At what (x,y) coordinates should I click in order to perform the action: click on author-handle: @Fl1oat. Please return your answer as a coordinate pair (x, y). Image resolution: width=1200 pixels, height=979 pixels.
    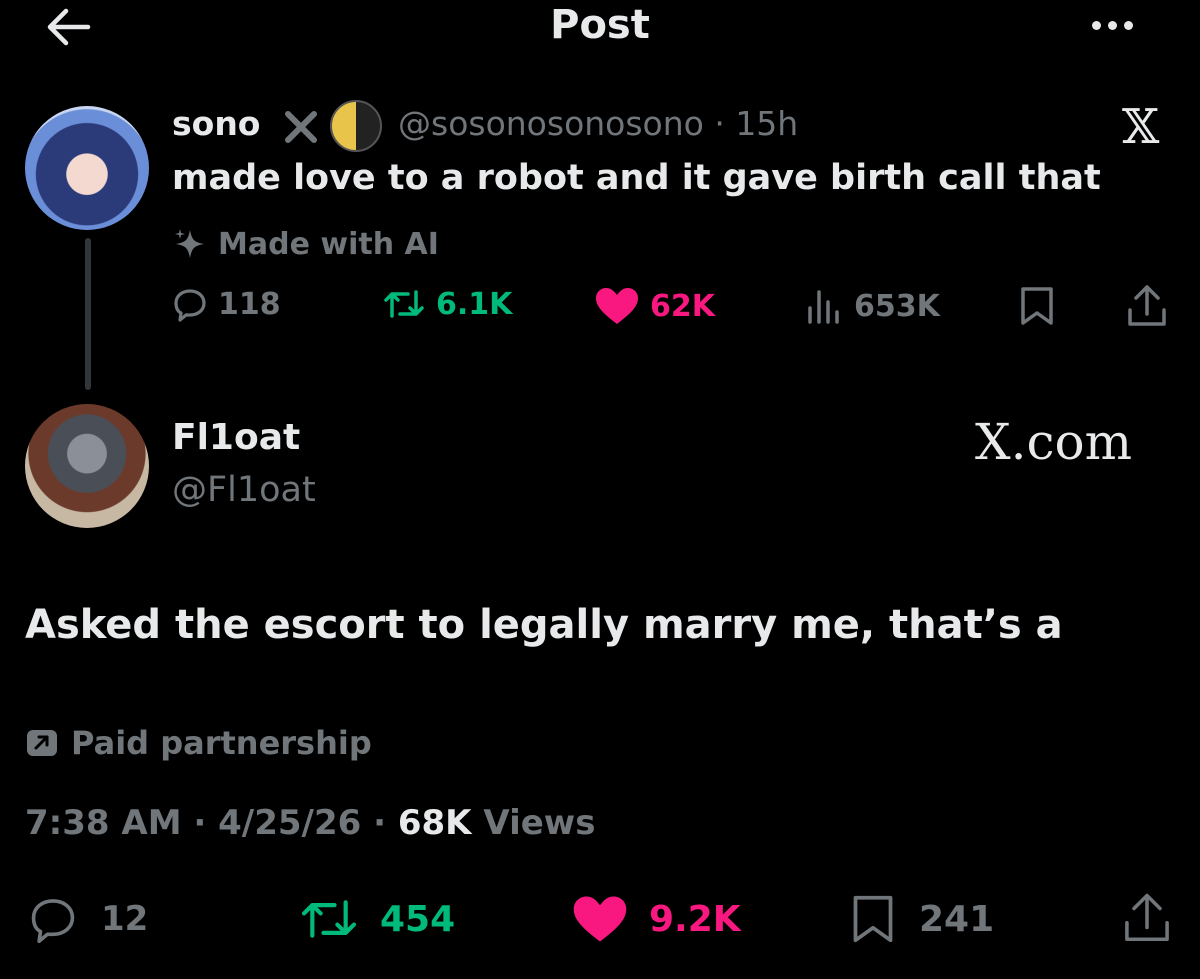
    Looking at the image, I should click on (244, 490).